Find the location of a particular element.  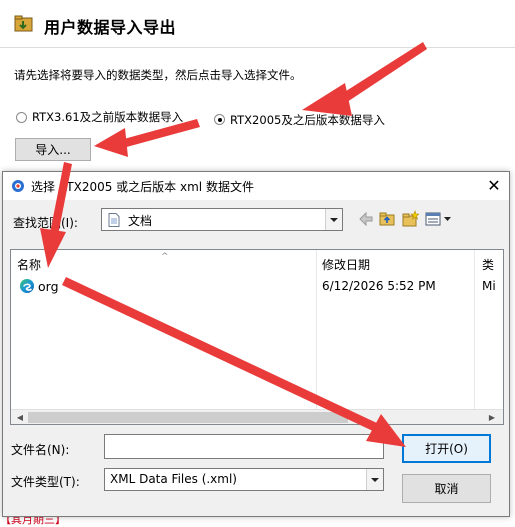

radio-new-version-label: RTX2005及之后版本数据导入 is located at coordinates (307, 120).